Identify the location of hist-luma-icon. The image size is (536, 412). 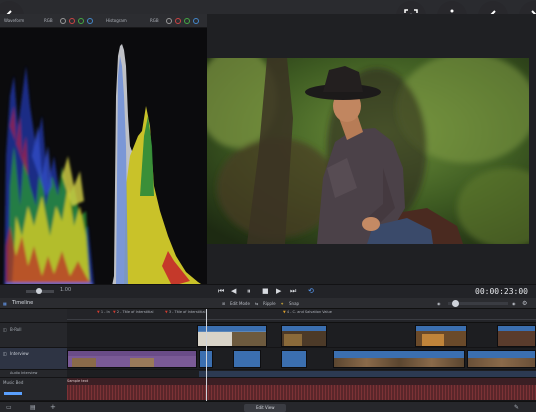
(169, 21).